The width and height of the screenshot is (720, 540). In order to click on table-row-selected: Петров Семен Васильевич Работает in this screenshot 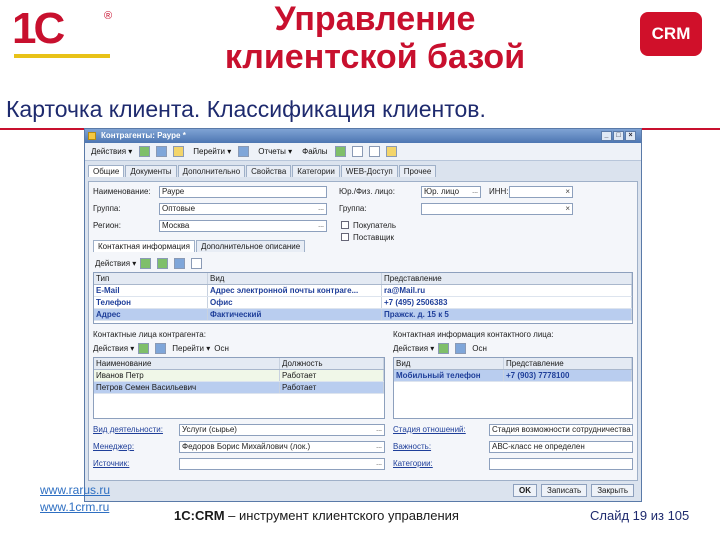, I will do `click(239, 388)`.